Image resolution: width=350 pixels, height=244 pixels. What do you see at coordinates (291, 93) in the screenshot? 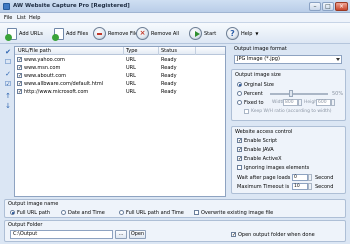
I see `percent-slider-thumb` at bounding box center [291, 93].